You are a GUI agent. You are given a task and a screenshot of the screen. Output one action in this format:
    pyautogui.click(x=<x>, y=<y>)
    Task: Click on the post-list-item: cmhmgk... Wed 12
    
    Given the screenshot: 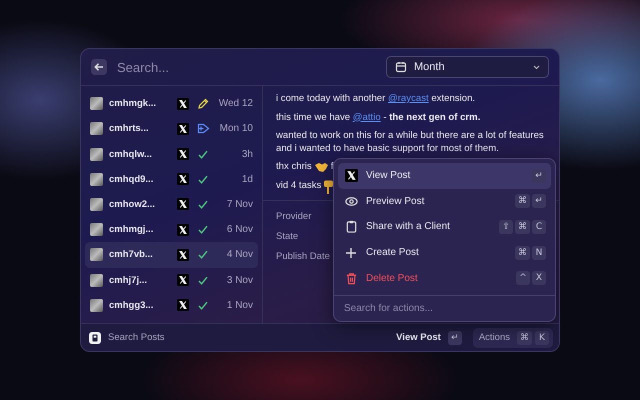 What is the action you would take?
    pyautogui.click(x=171, y=103)
    